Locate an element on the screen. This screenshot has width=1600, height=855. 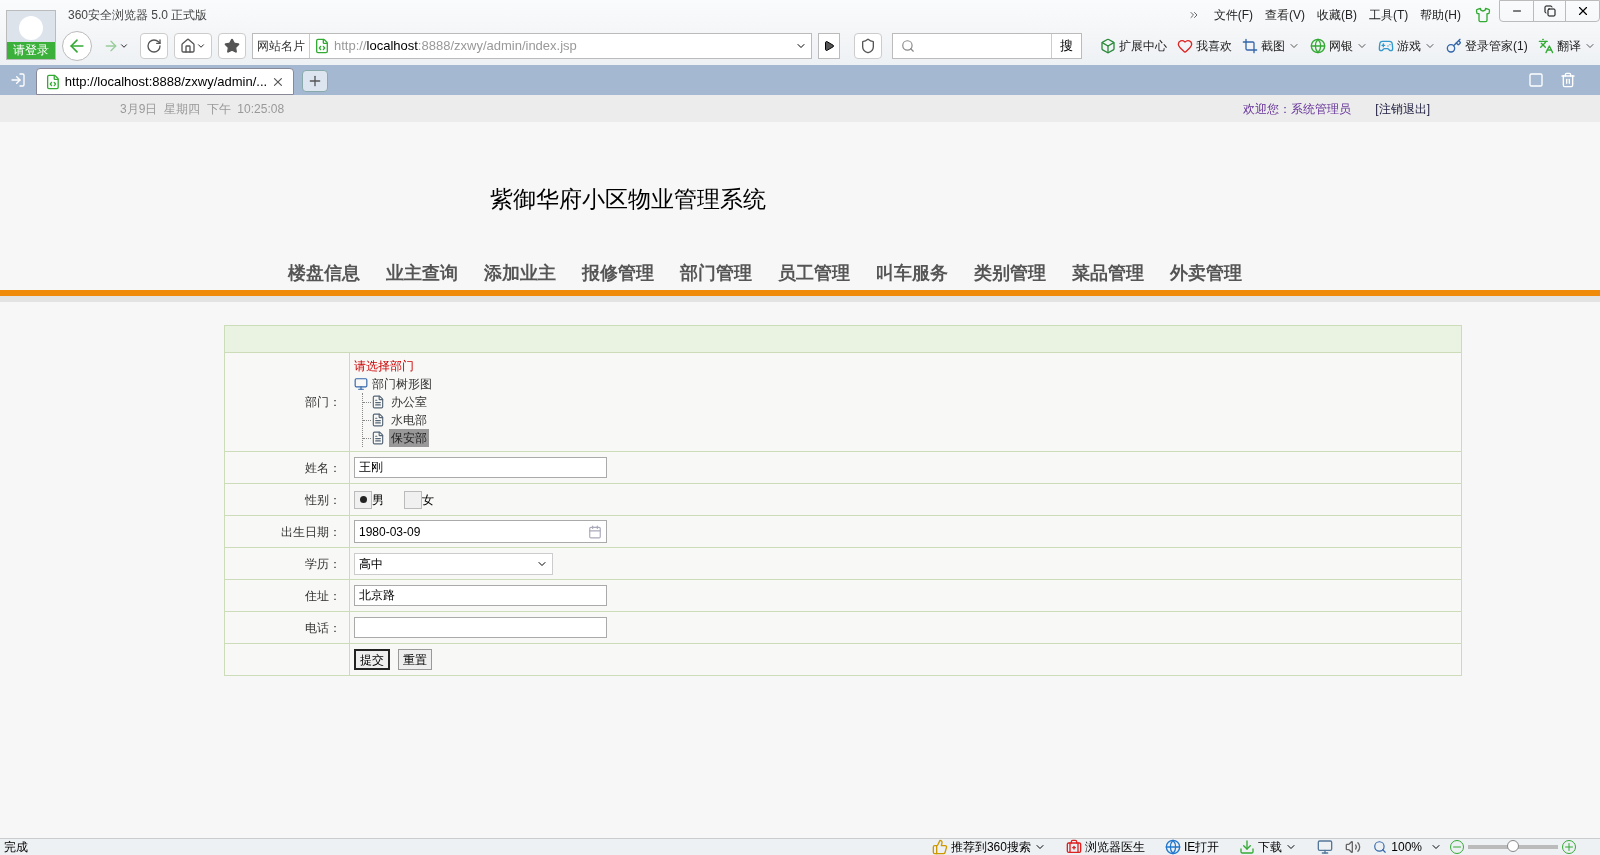
nav-link: 外卖管理 is located at coordinates (1206, 272).